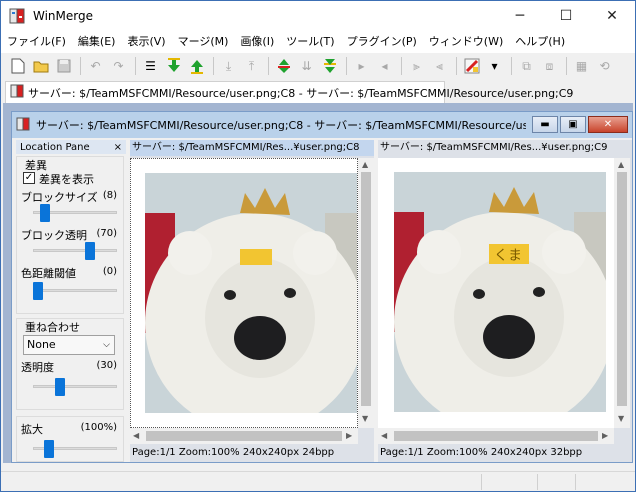  I want to click on copy-left-icon, so click(329, 66).